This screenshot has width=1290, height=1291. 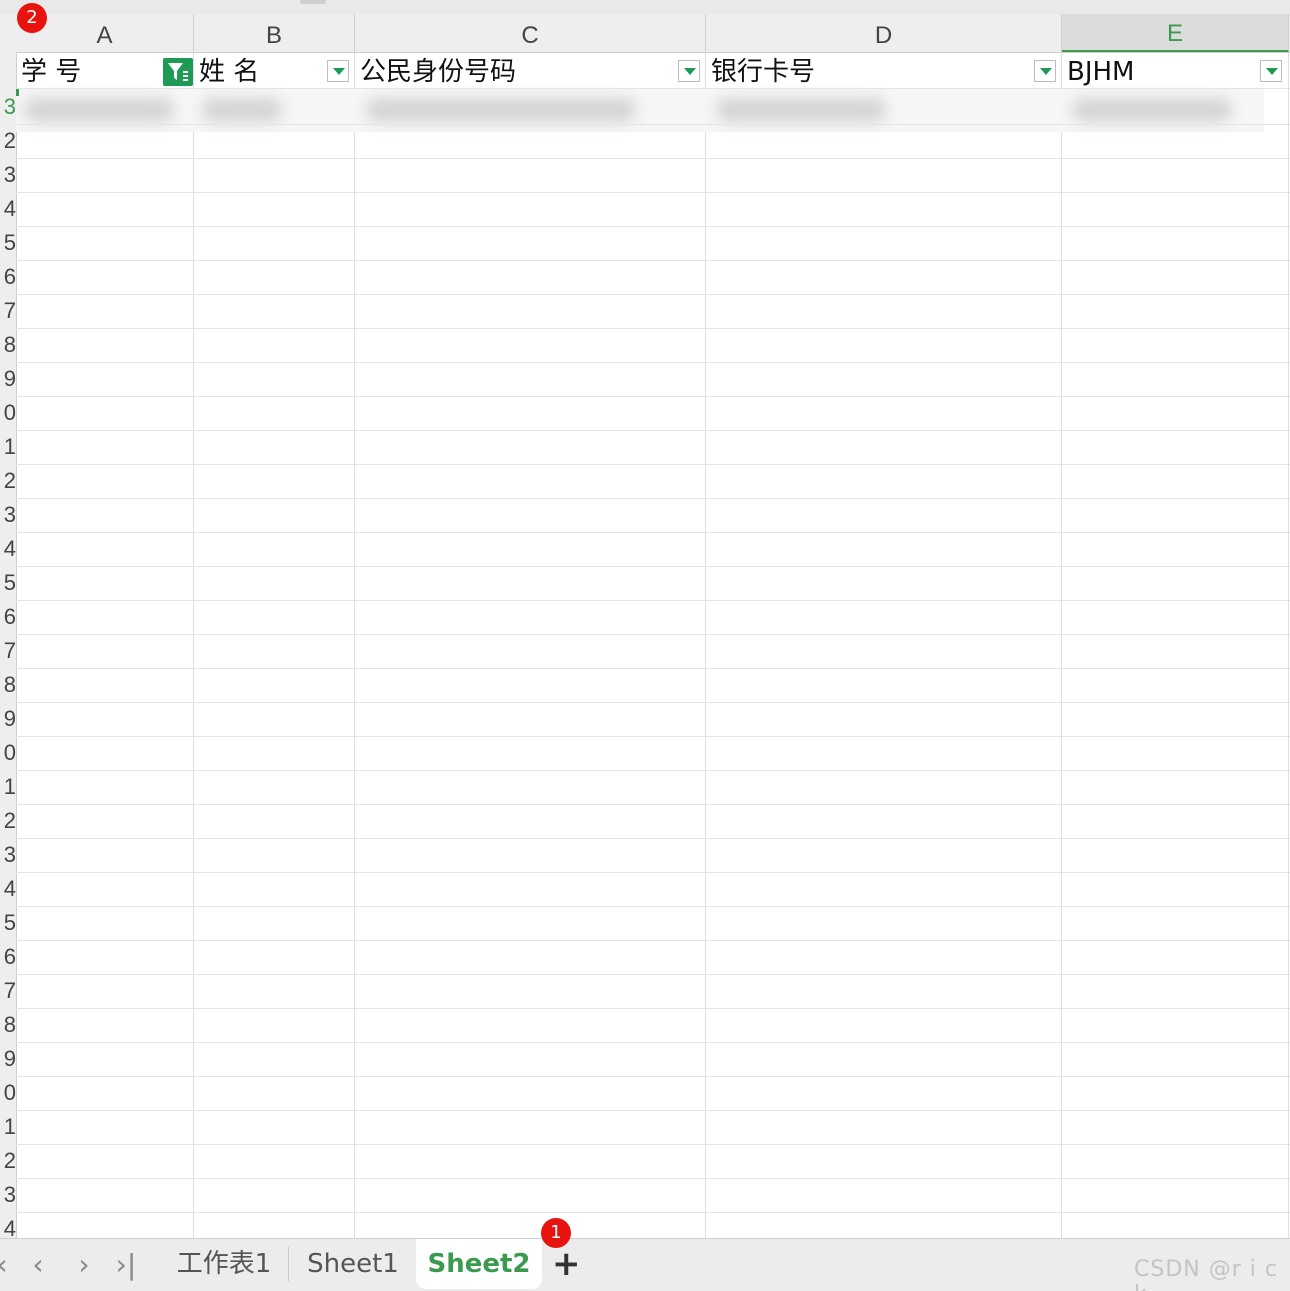 I want to click on top-frame, so click(x=645, y=7).